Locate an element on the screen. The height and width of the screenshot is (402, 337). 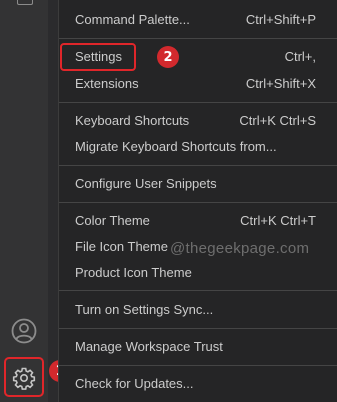
gear-icon is located at coordinates (24, 378).